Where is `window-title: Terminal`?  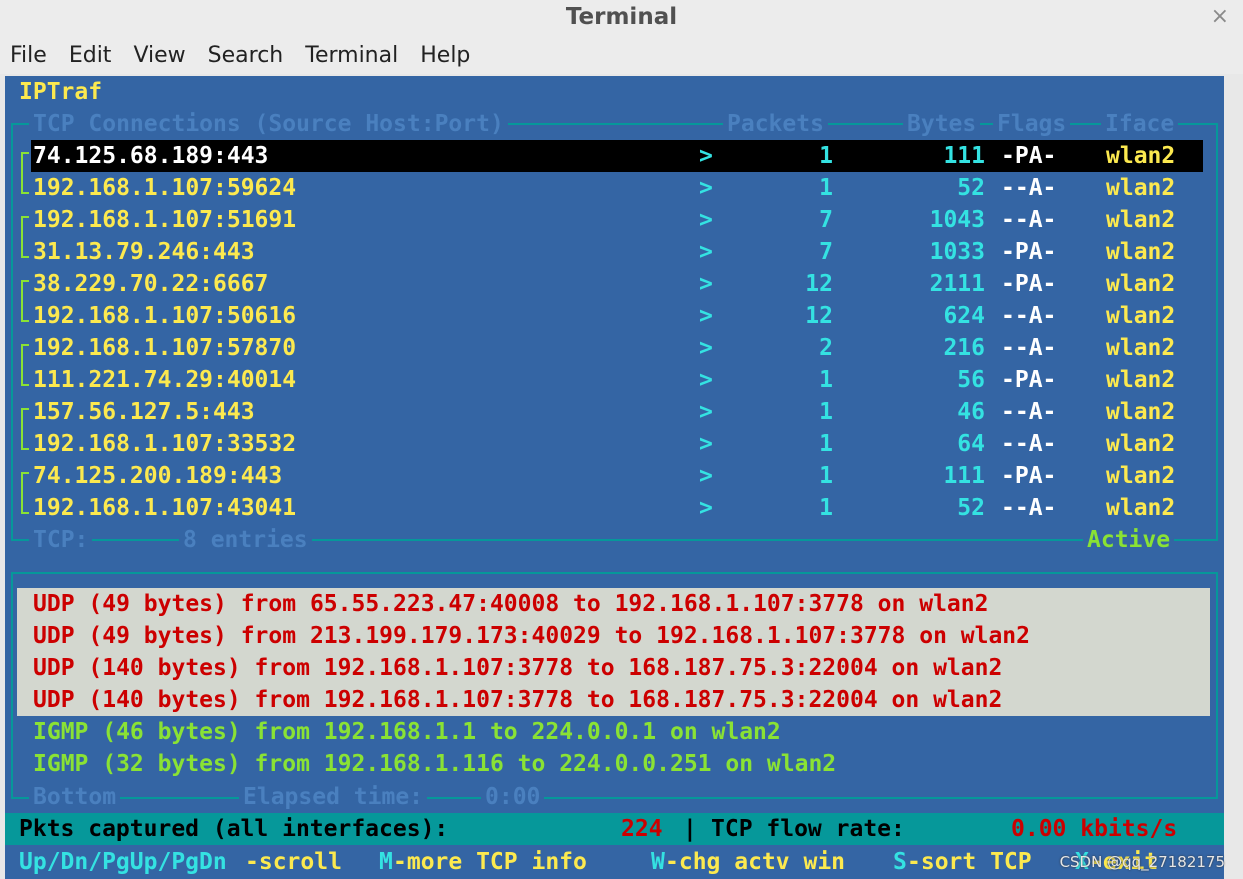 window-title: Terminal is located at coordinates (621, 17).